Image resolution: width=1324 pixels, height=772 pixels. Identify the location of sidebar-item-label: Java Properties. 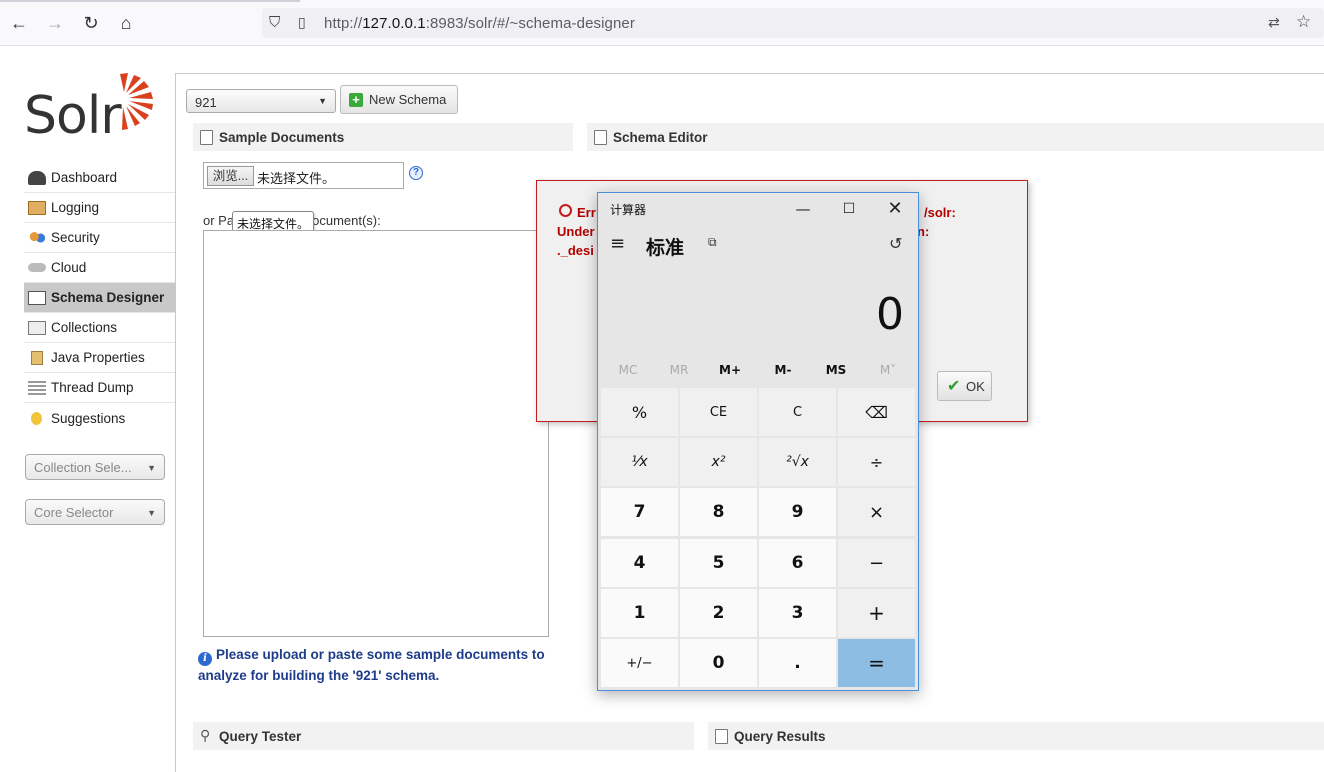
(98, 357).